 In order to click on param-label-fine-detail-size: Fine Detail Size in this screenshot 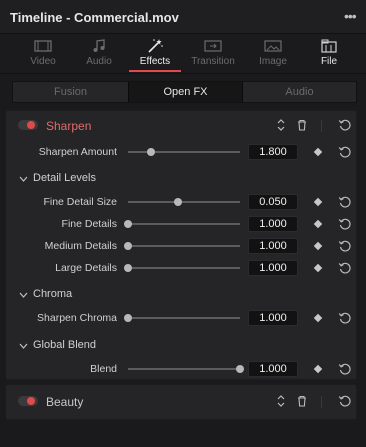, I will do `click(80, 202)`.